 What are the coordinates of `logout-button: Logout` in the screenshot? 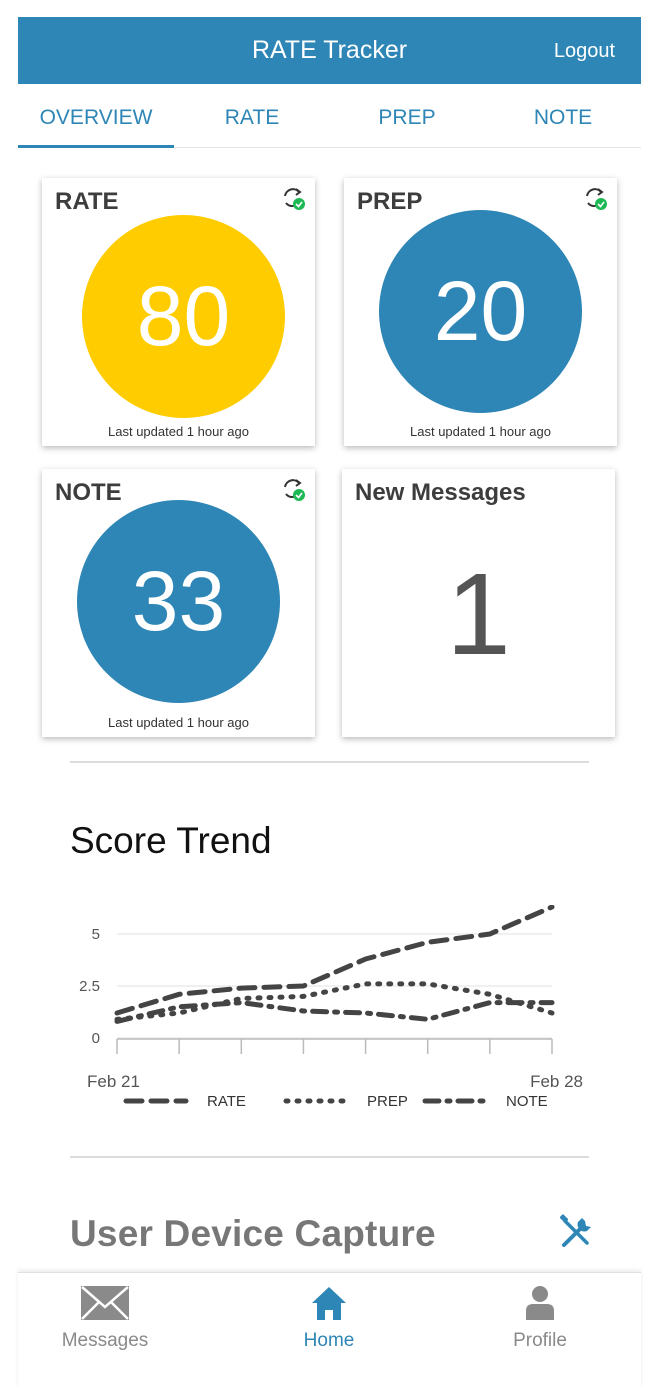 It's located at (584, 51).